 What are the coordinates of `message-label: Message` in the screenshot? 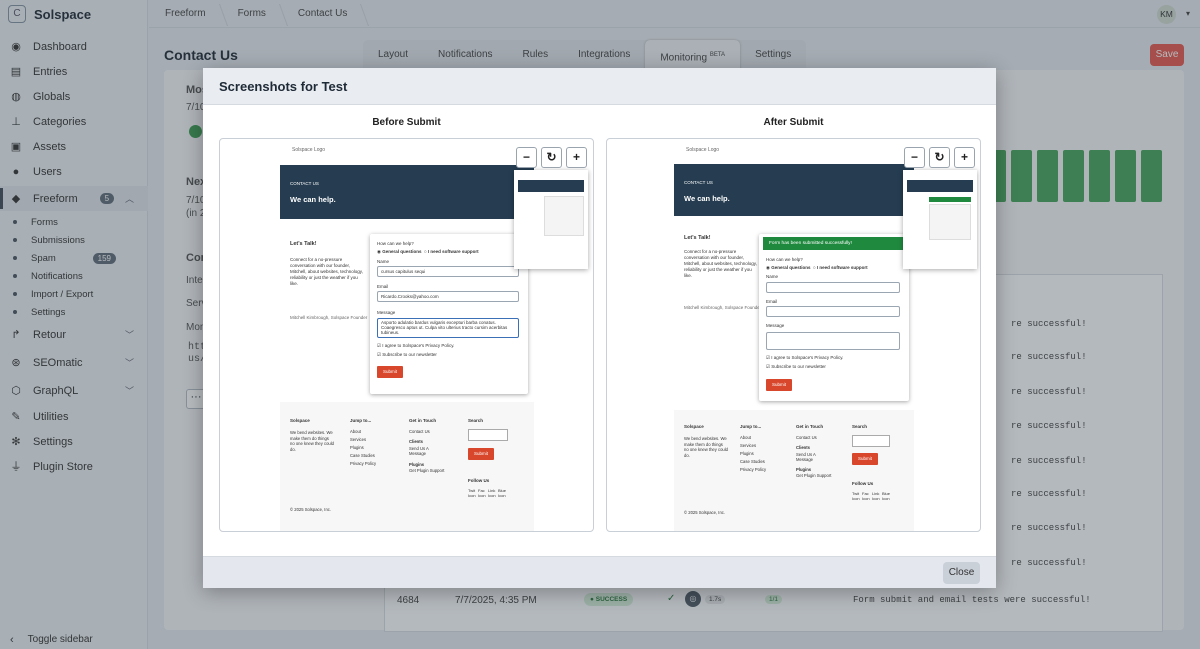 It's located at (775, 325).